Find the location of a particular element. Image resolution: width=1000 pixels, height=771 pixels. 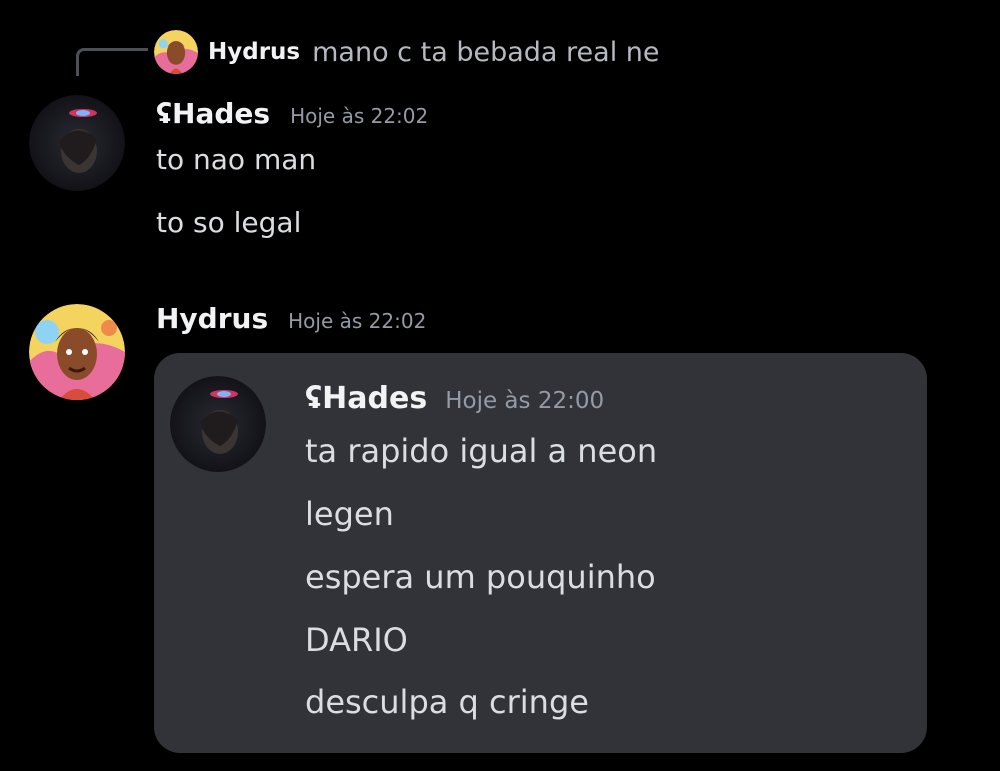

reply-author: Hydrus is located at coordinates (254, 52).